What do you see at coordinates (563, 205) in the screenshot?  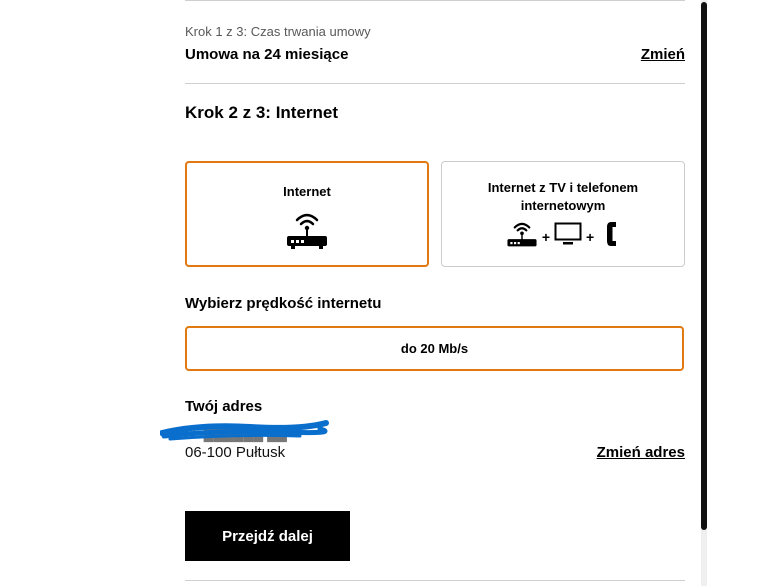 I see `option-tv-label-line2: internetowym` at bounding box center [563, 205].